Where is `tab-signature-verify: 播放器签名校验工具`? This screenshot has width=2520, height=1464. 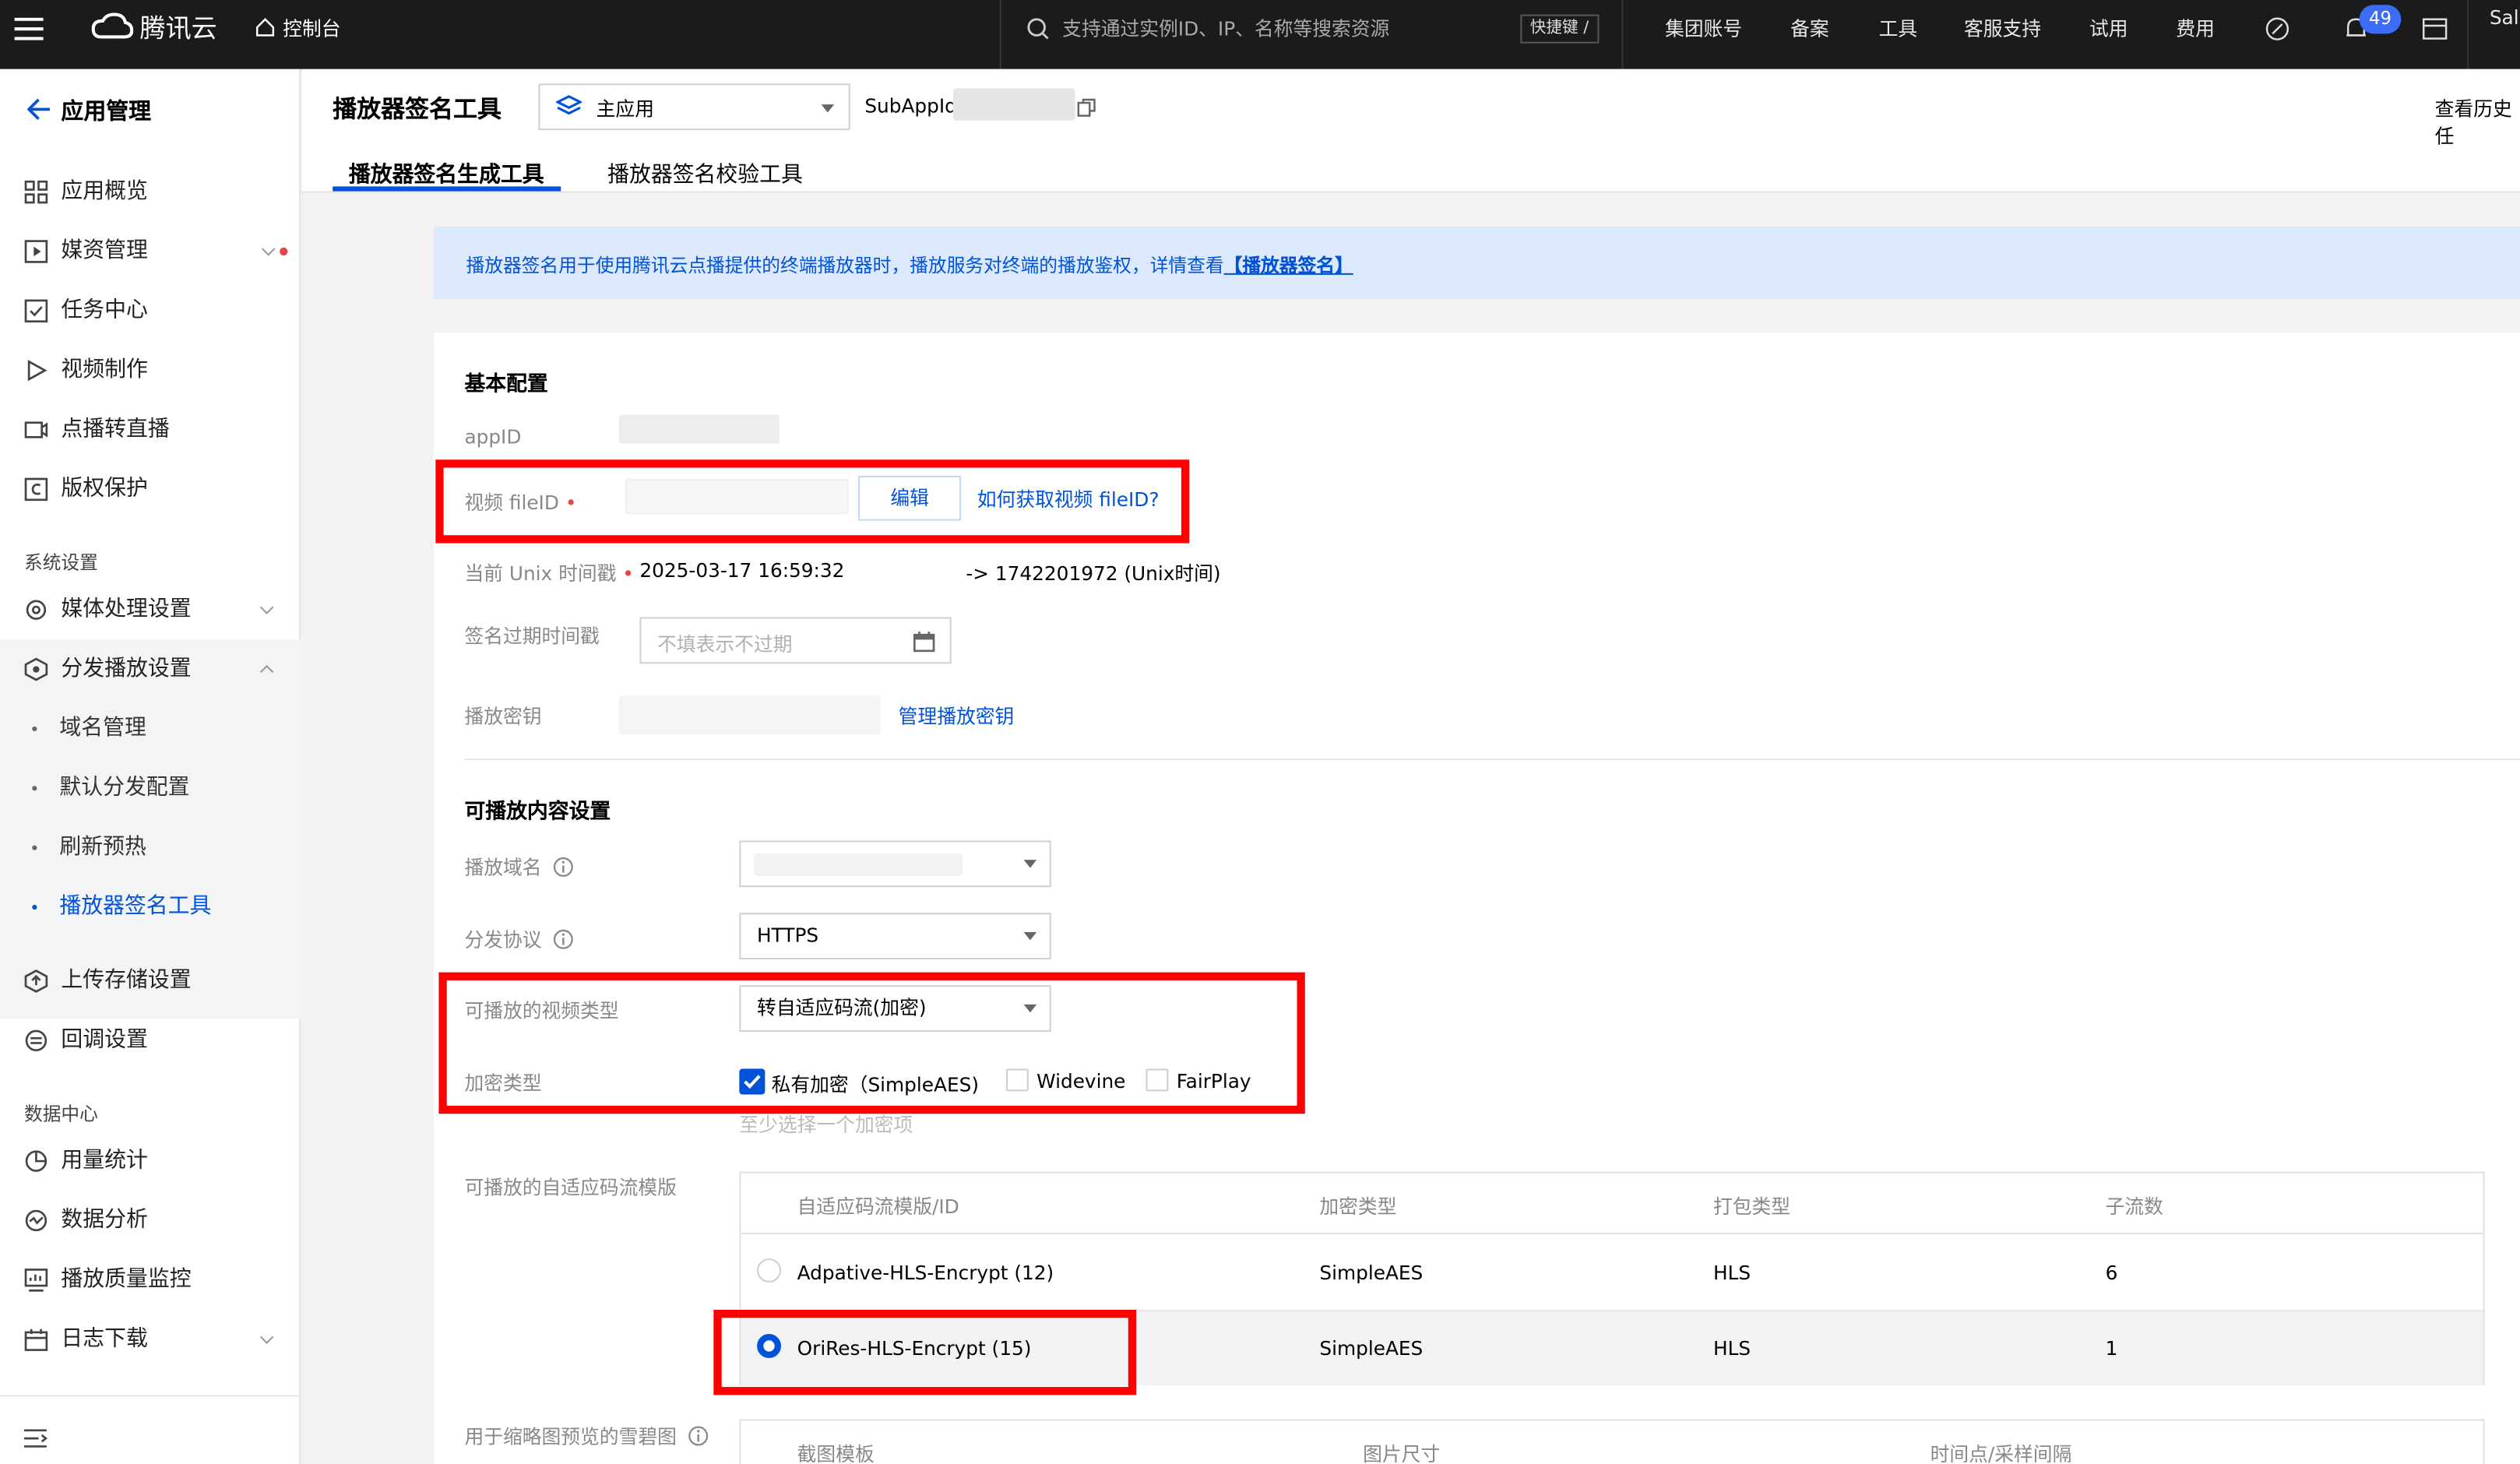
tab-signature-verify: 播放器签名校验工具 is located at coordinates (705, 172).